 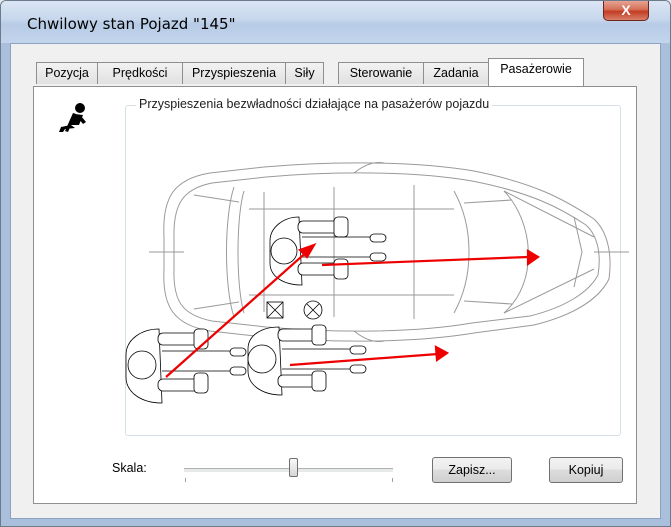 What do you see at coordinates (586, 470) in the screenshot?
I see `copy-button: Kopiuj` at bounding box center [586, 470].